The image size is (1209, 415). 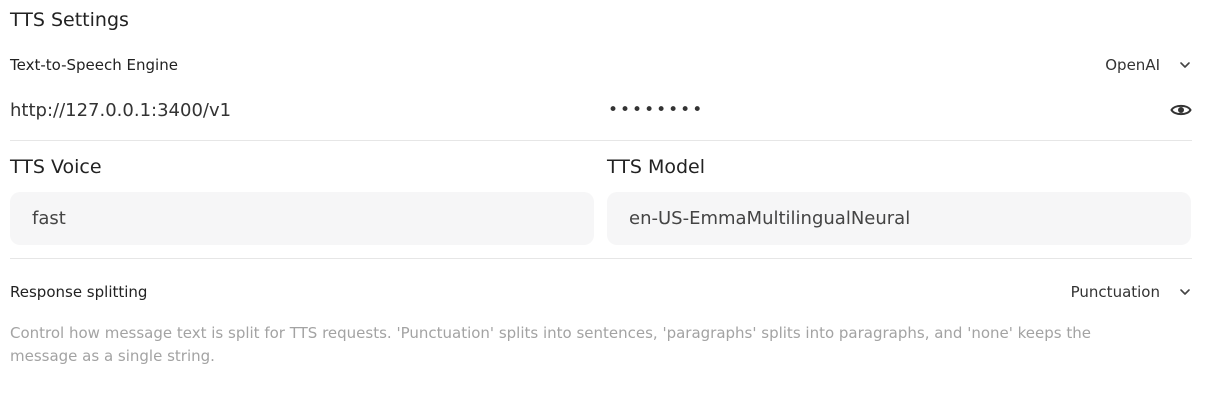 I want to click on tts-voice-label: TTS Voice, so click(x=56, y=167).